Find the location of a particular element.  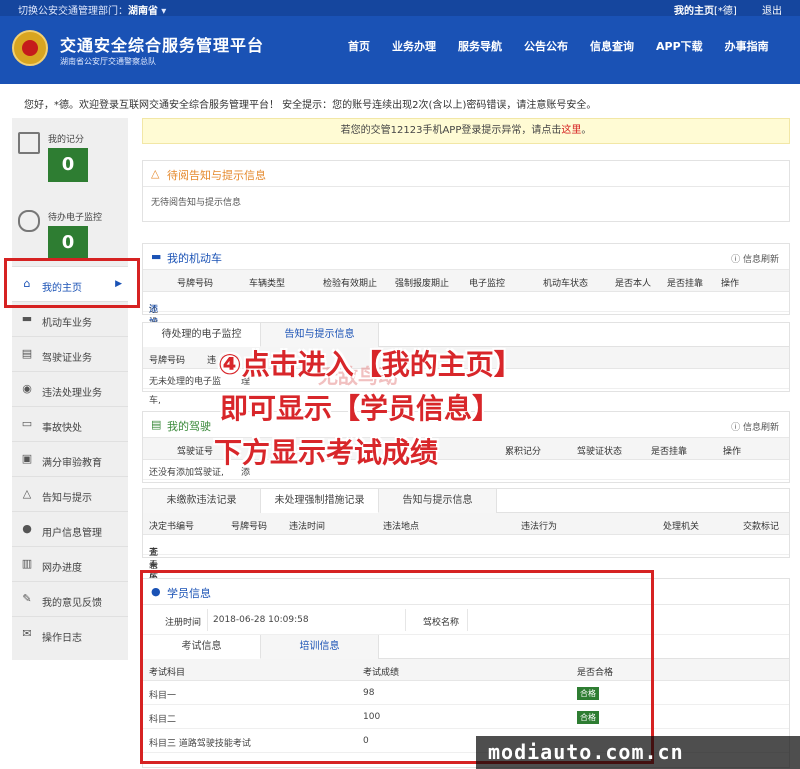

progress-icon: ▥ is located at coordinates (27, 563).